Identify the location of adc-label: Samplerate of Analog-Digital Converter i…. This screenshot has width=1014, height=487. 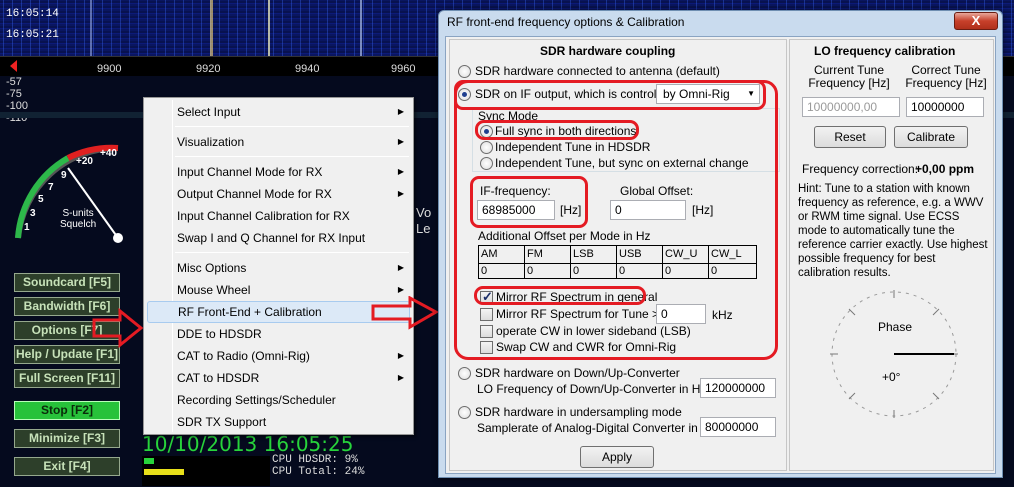
(598, 428).